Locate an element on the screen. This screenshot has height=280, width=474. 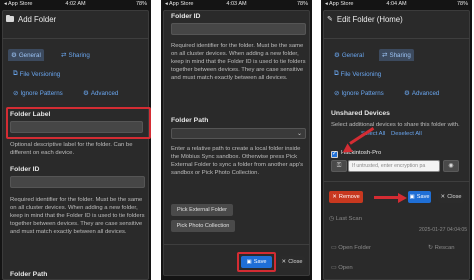
eye-icon: ◉ is located at coordinates (451, 166).